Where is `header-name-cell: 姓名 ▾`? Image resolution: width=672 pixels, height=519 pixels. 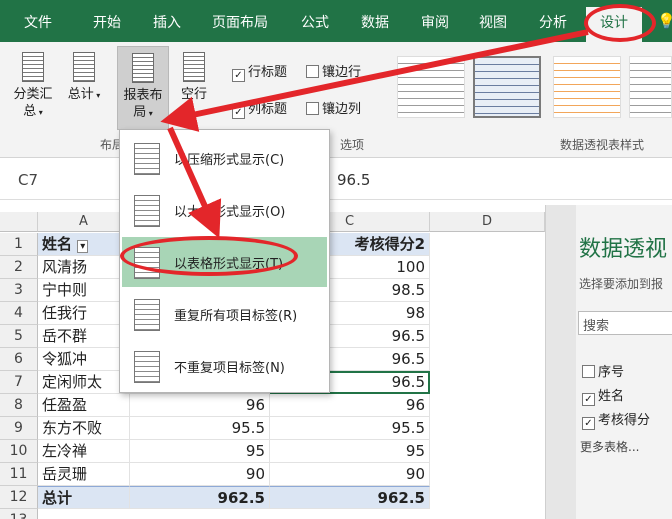 header-name-cell: 姓名 ▾ is located at coordinates (84, 244).